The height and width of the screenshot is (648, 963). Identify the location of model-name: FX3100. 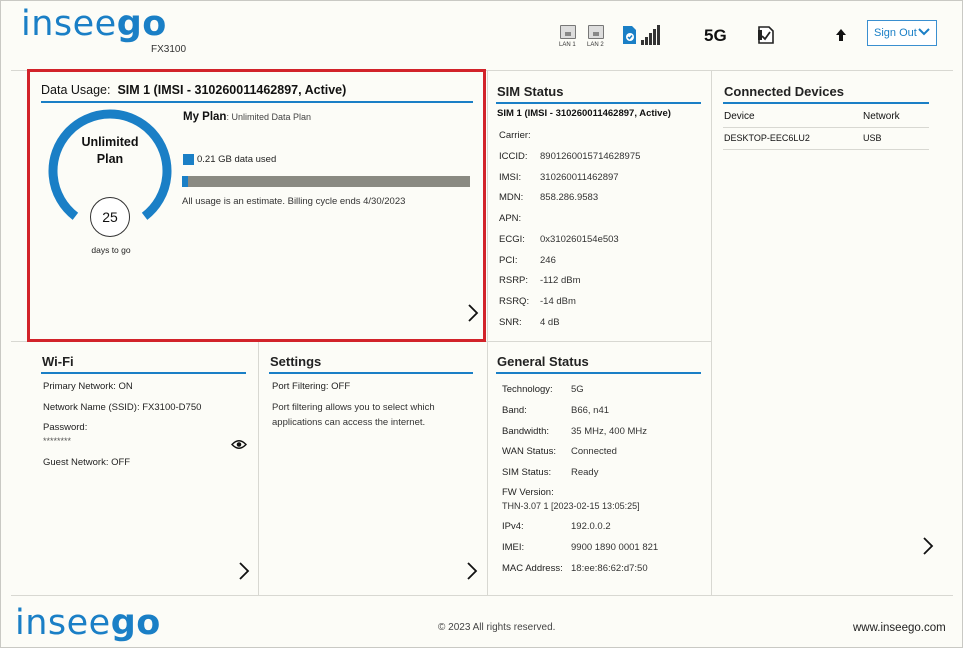
(169, 49).